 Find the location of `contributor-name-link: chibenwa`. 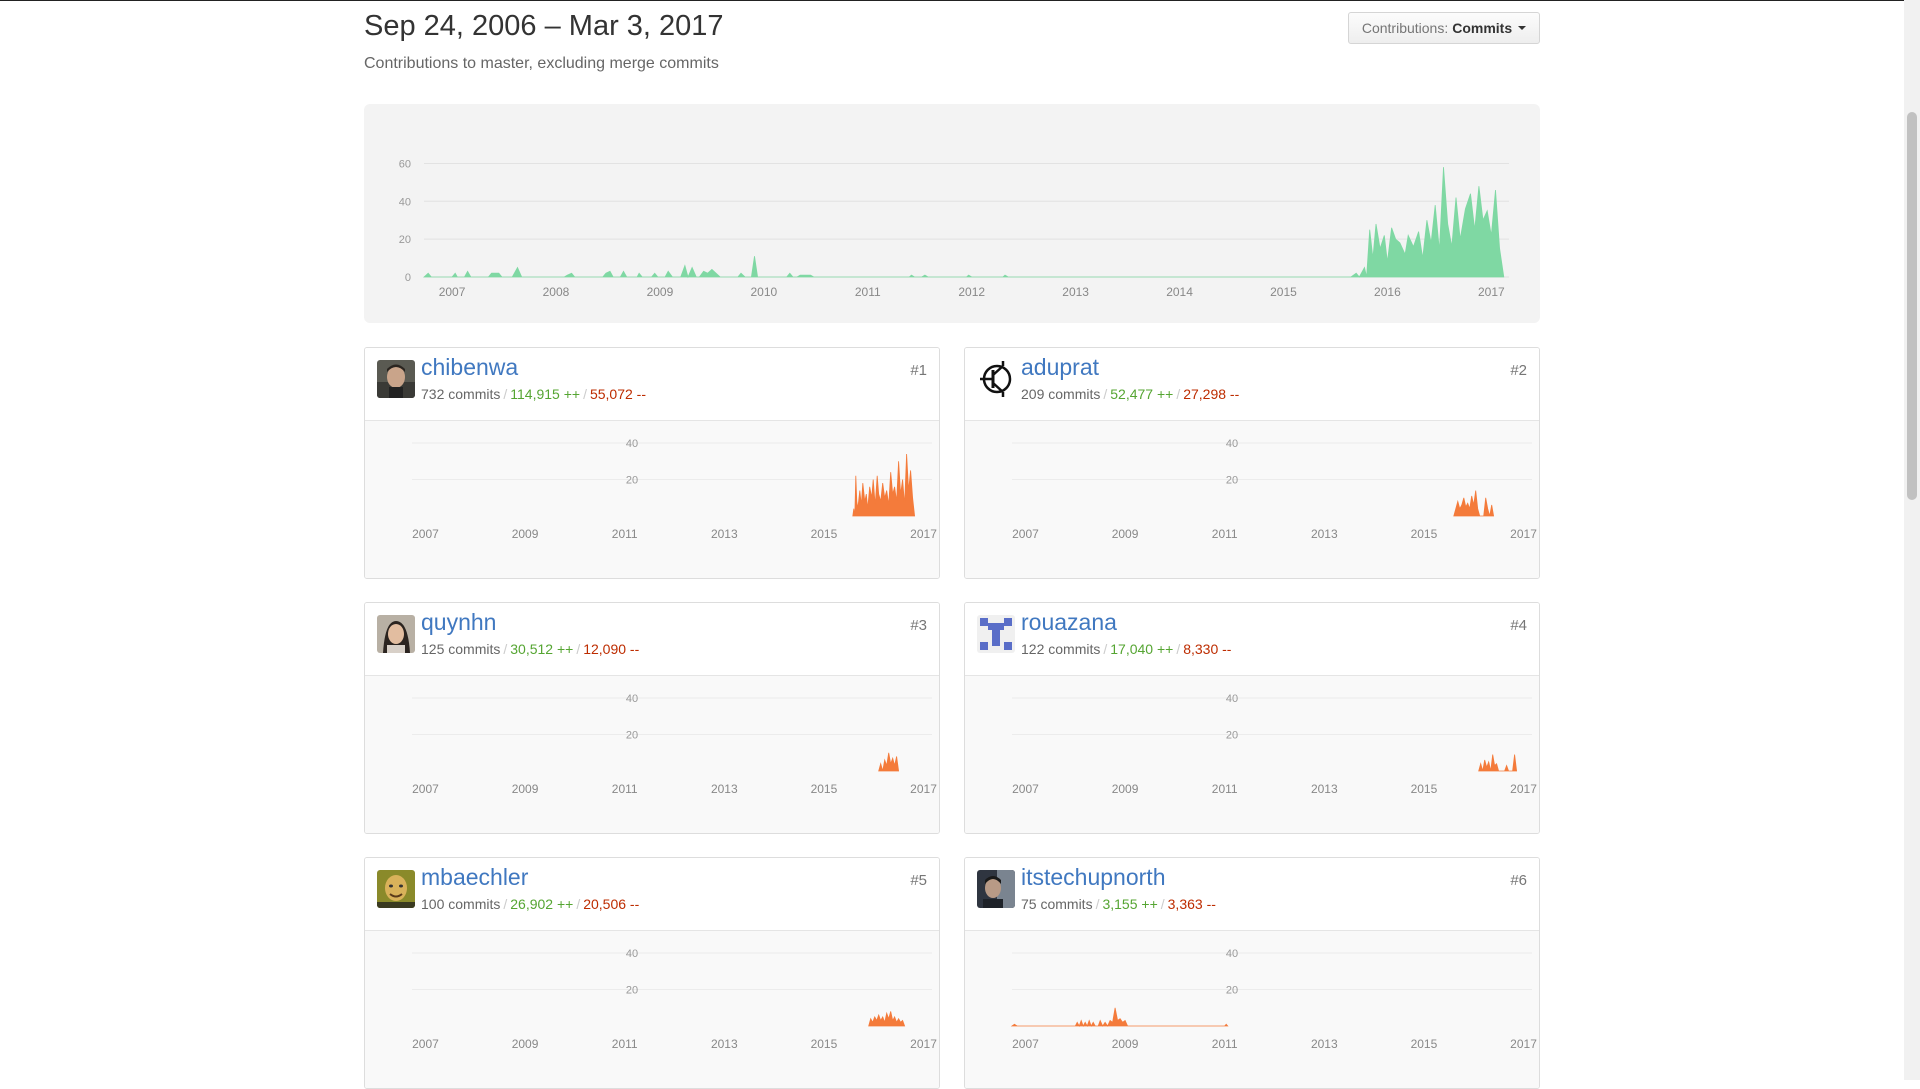

contributor-name-link: chibenwa is located at coordinates (469, 367).